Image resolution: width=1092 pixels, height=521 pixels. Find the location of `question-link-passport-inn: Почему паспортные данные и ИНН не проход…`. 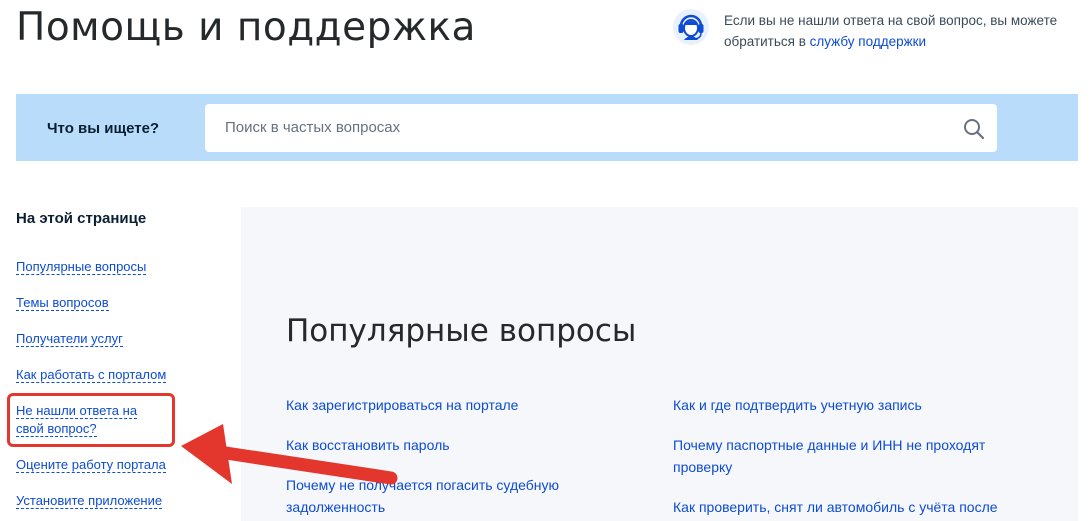

question-link-passport-inn: Почему паспортные данные и ИНН не проход… is located at coordinates (833, 456).